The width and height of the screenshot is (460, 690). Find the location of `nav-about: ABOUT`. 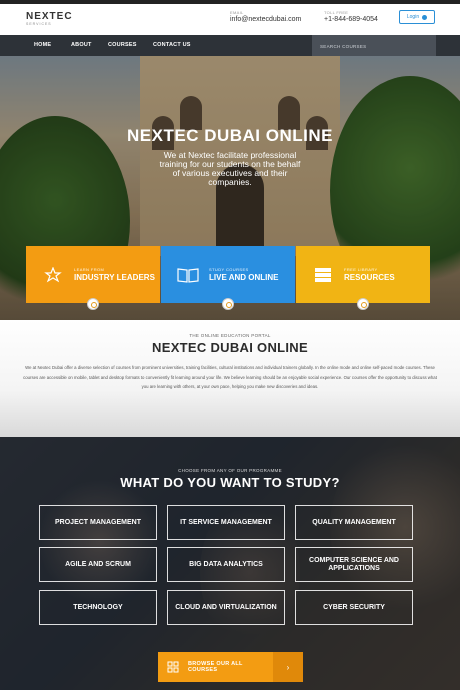

nav-about: ABOUT is located at coordinates (81, 45).